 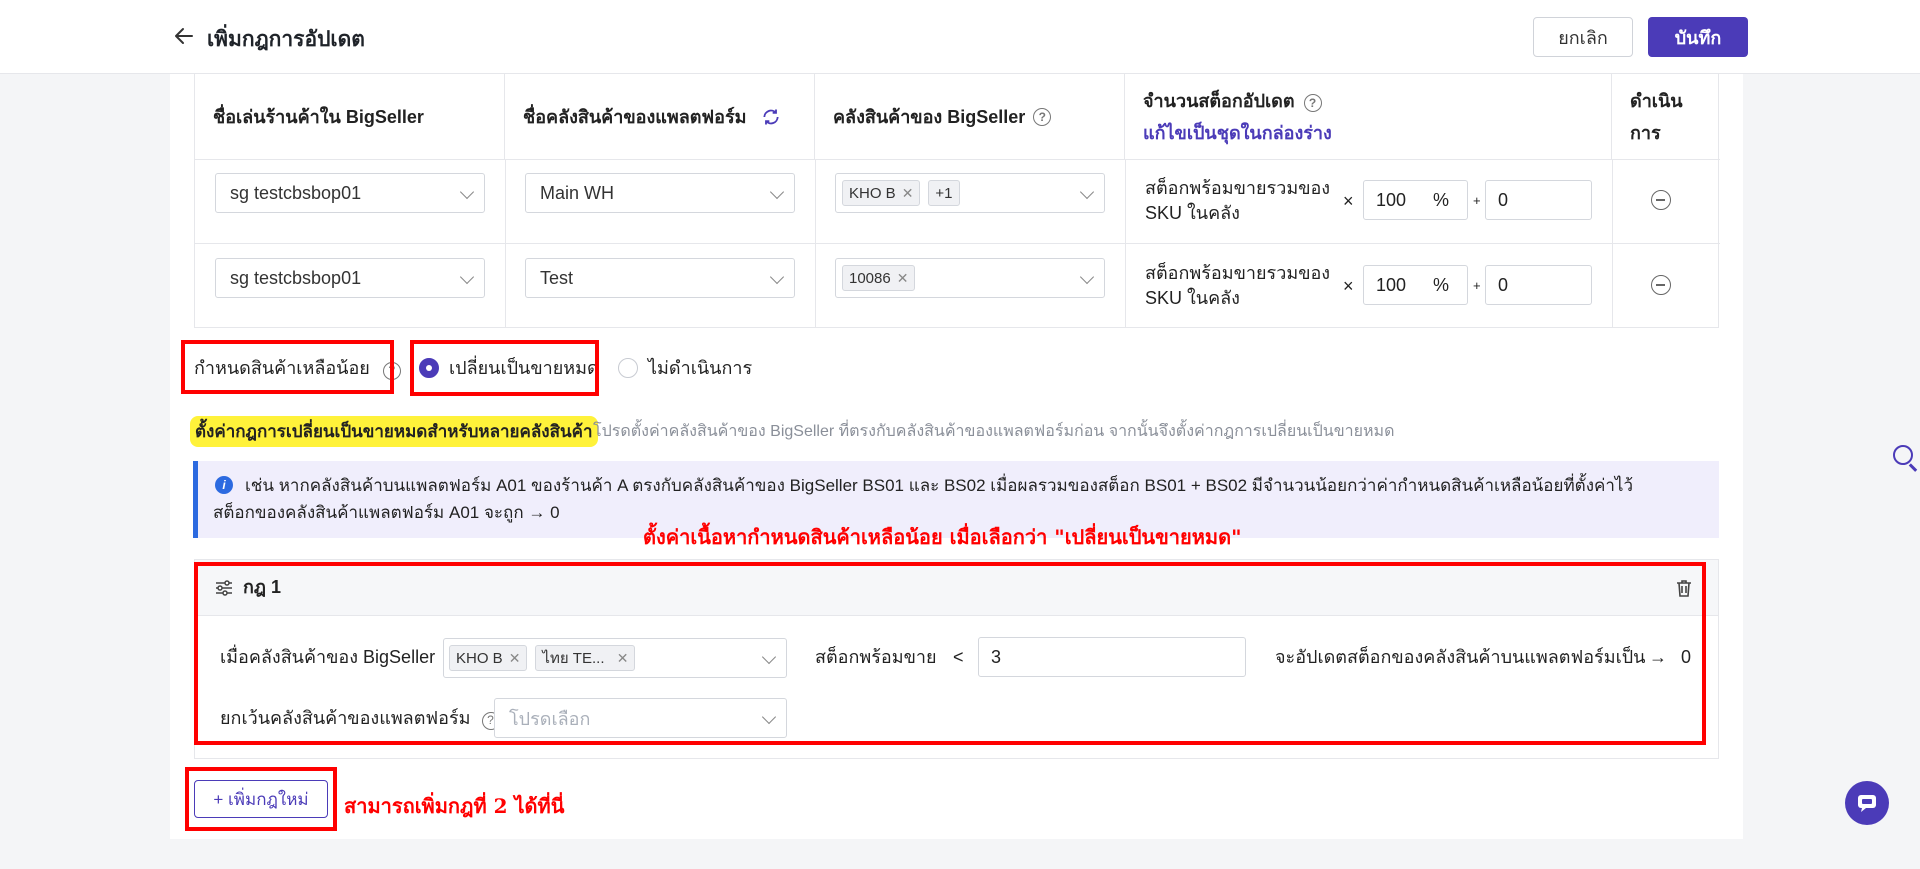 I want to click on platform-warehouse-select: Test, so click(x=660, y=278).